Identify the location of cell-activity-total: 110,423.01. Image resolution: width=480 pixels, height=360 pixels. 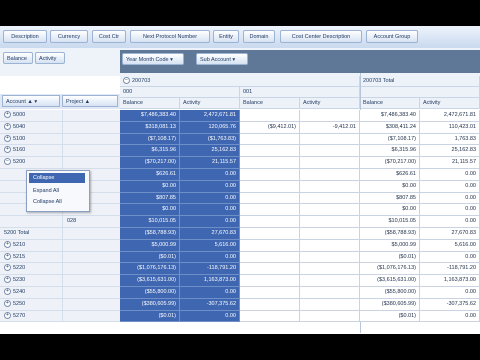
(450, 127).